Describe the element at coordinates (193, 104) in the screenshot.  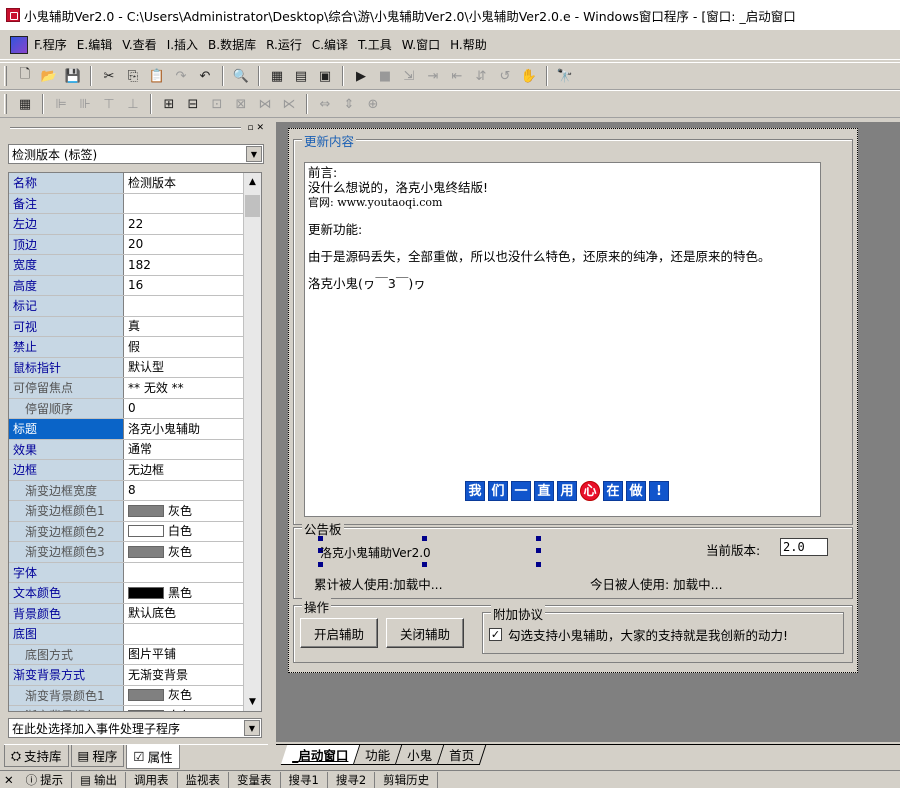
I see `center-v-icon: ⊟` at that location.